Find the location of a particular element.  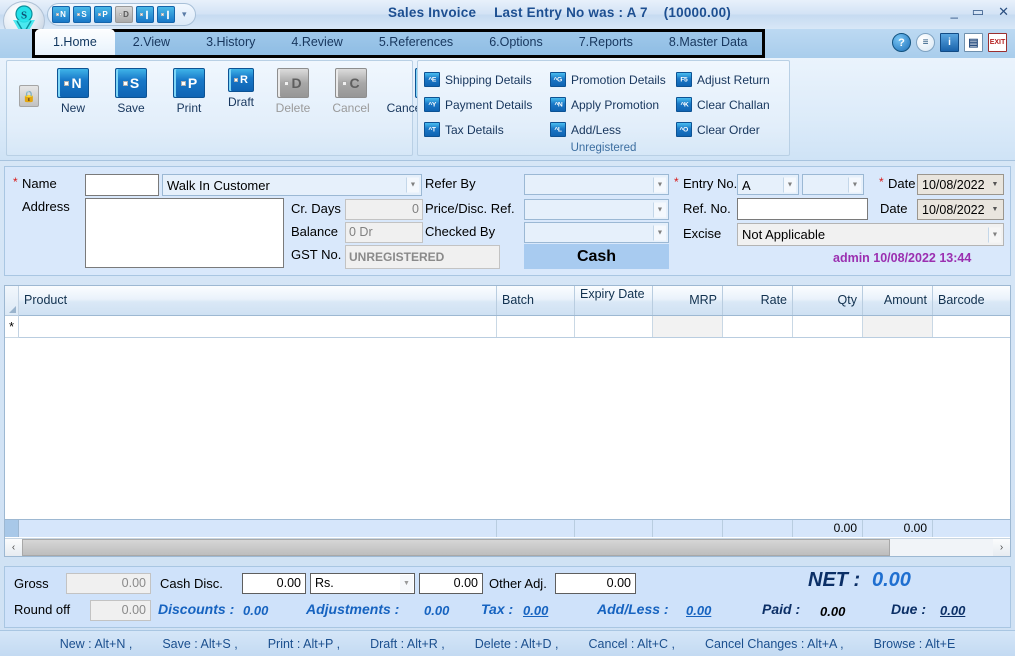

column-header-product: Product is located at coordinates (258, 300).